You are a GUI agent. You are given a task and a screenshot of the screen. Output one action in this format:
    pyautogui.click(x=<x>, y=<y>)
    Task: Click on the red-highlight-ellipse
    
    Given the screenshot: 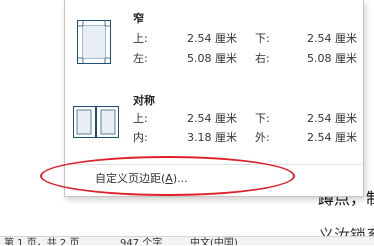 What is the action you would take?
    pyautogui.click(x=167, y=176)
    